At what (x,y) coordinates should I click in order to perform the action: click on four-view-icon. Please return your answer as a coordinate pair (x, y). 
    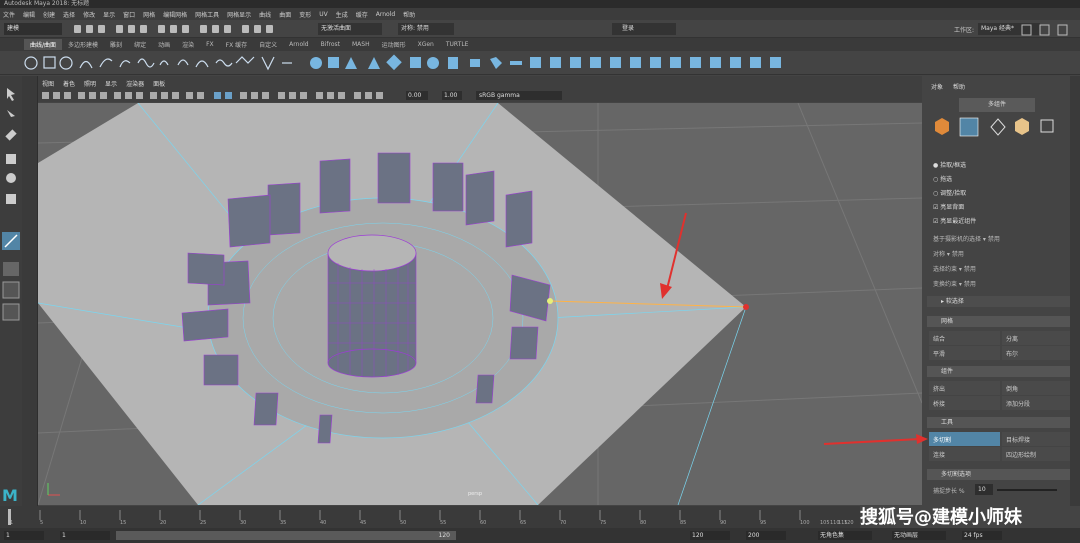
    Looking at the image, I should click on (11, 290).